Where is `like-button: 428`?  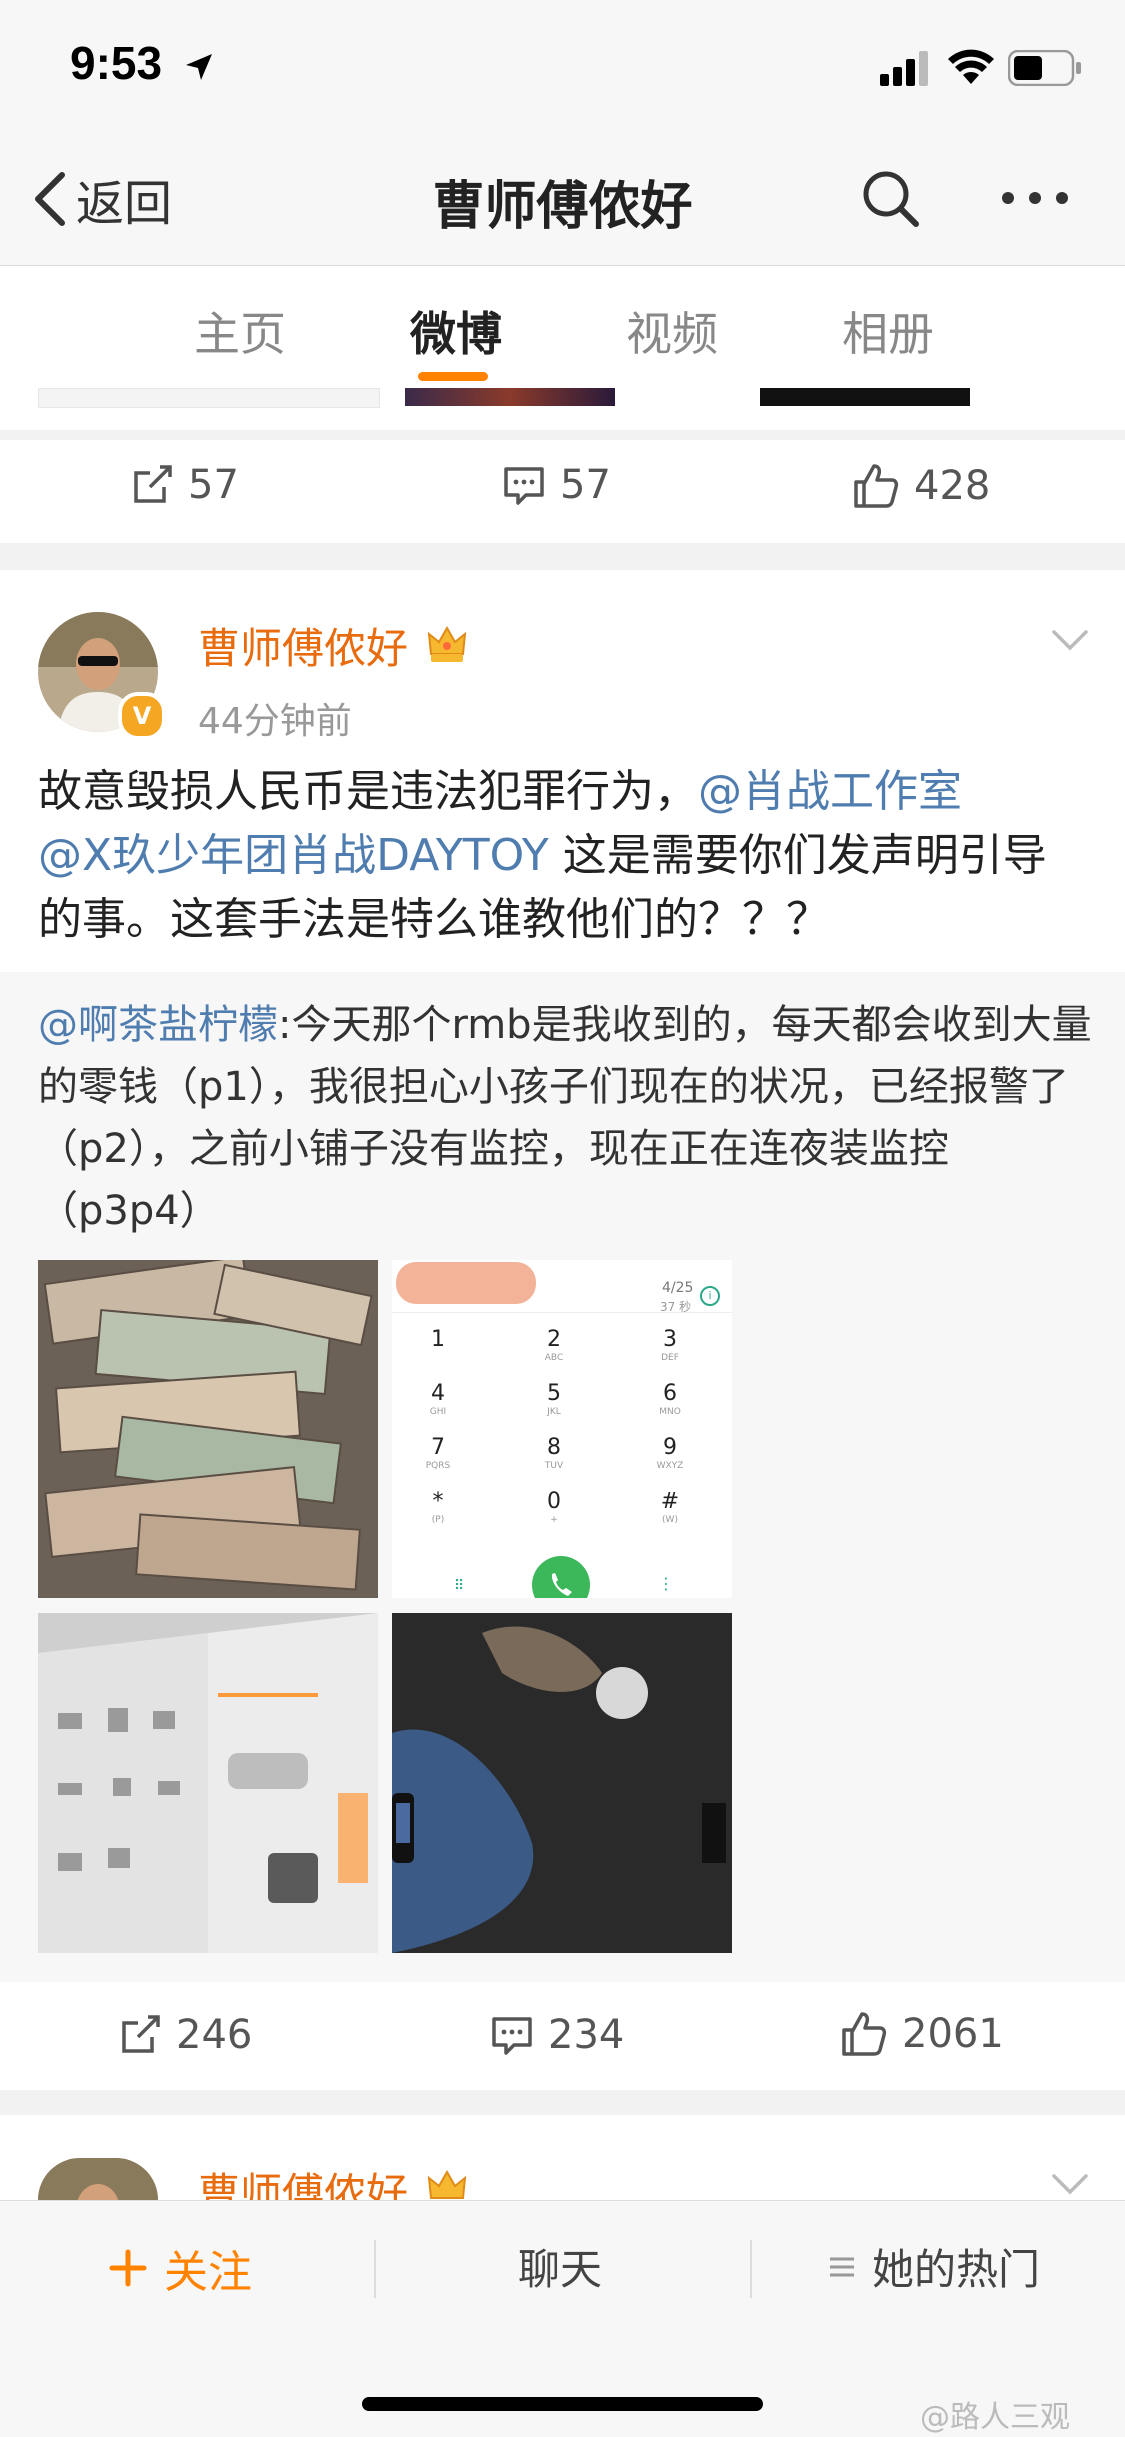 like-button: 428 is located at coordinates (921, 486).